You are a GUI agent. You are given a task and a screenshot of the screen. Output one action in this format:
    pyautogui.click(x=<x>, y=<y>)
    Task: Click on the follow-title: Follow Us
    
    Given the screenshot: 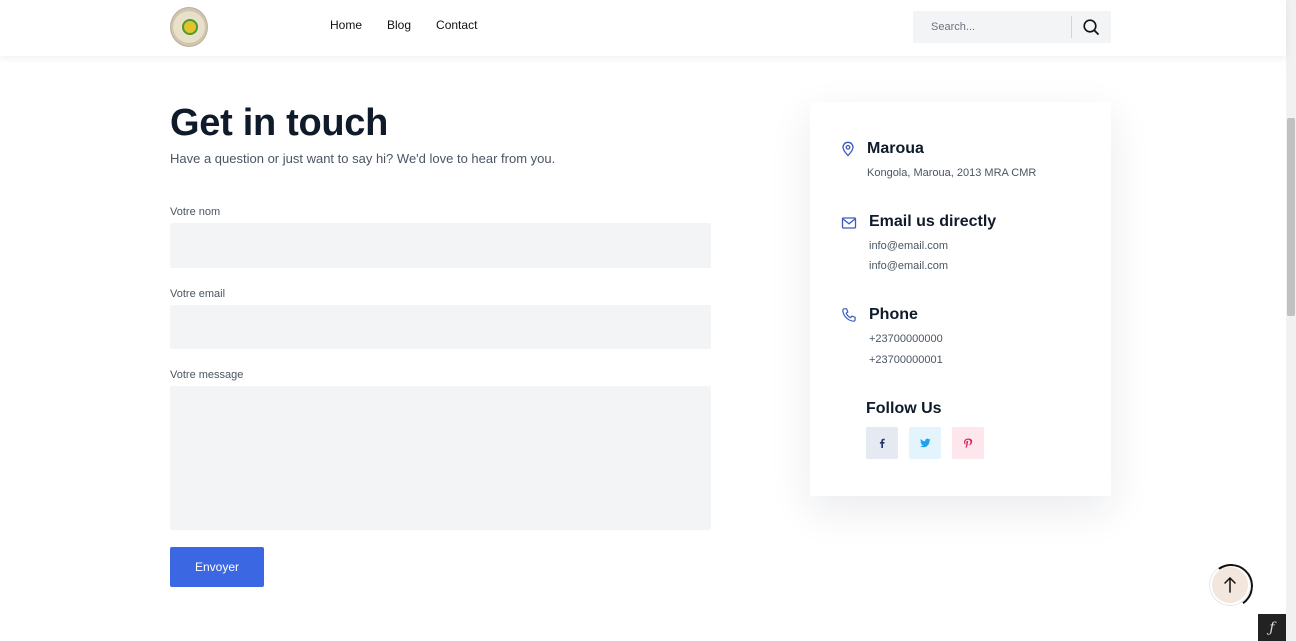 What is the action you would take?
    pyautogui.click(x=904, y=408)
    